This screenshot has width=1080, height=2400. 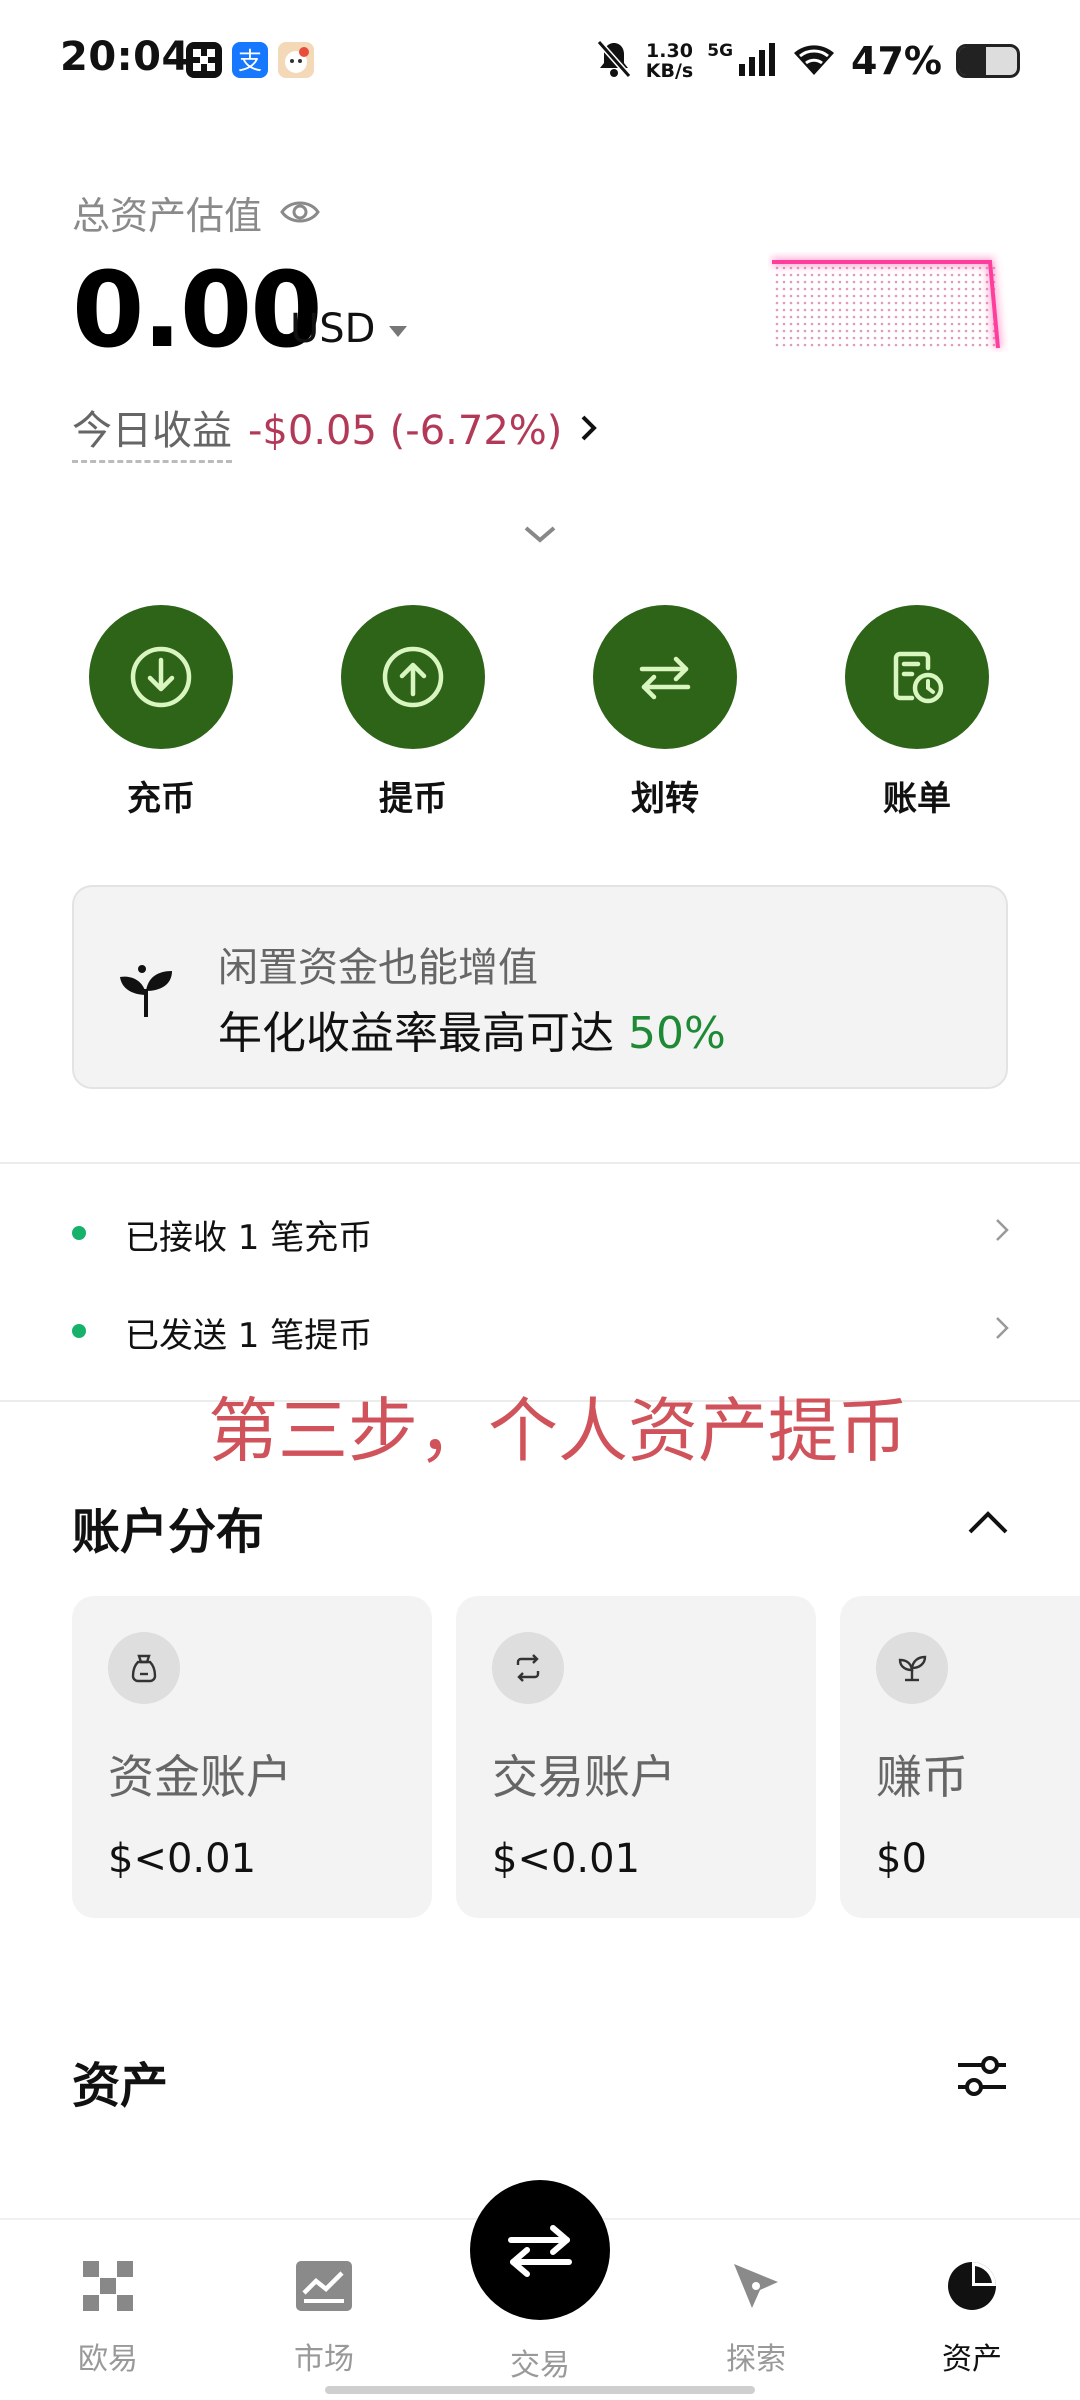 I want to click on deposit-button: 充币, so click(x=161, y=712).